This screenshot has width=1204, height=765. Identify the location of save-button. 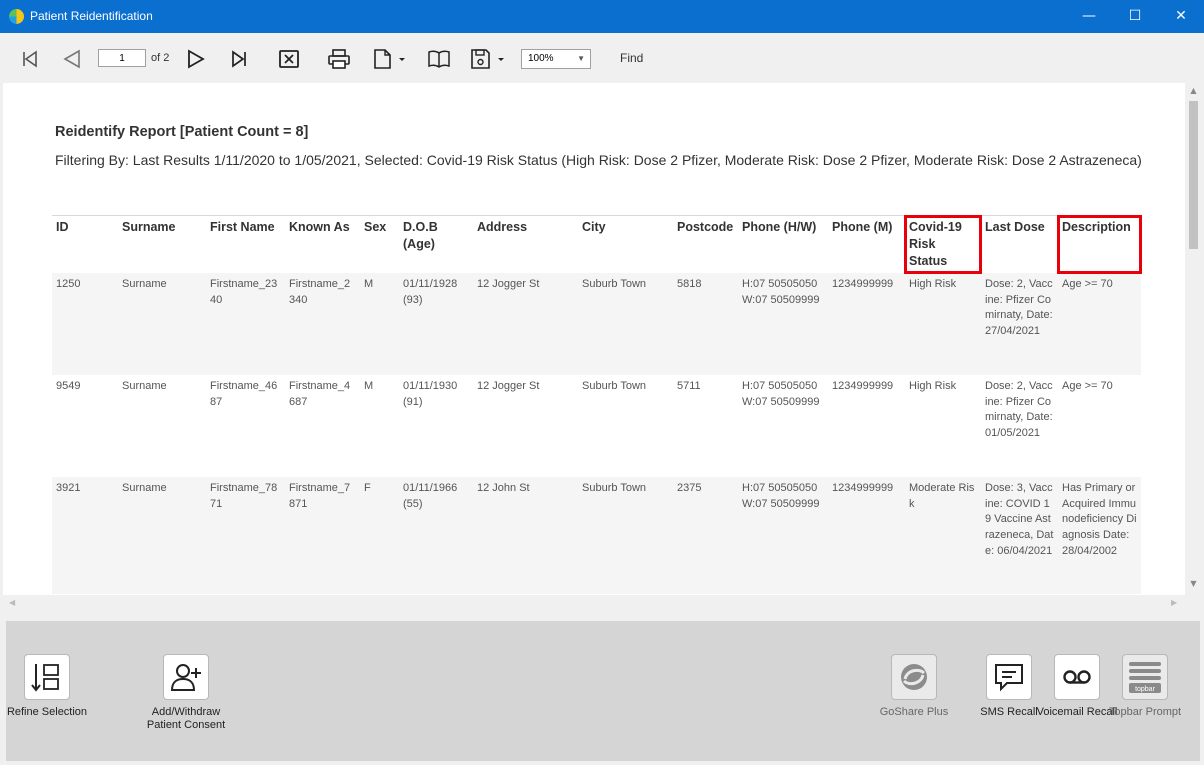
(488, 59).